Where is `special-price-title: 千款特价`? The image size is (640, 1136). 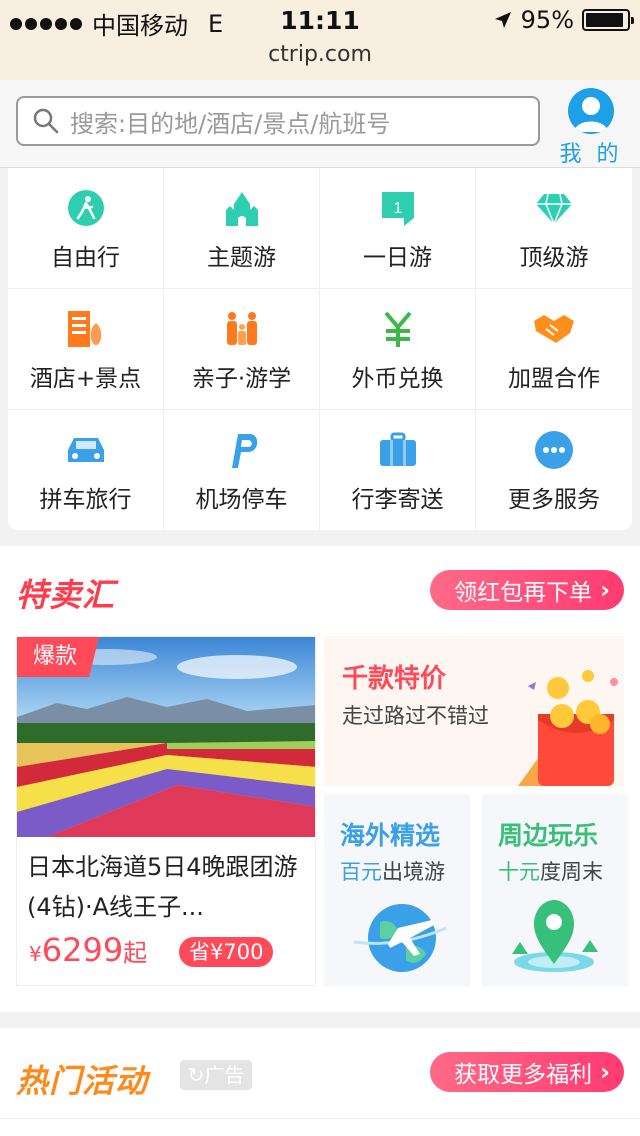
special-price-title: 千款特价 is located at coordinates (394, 679).